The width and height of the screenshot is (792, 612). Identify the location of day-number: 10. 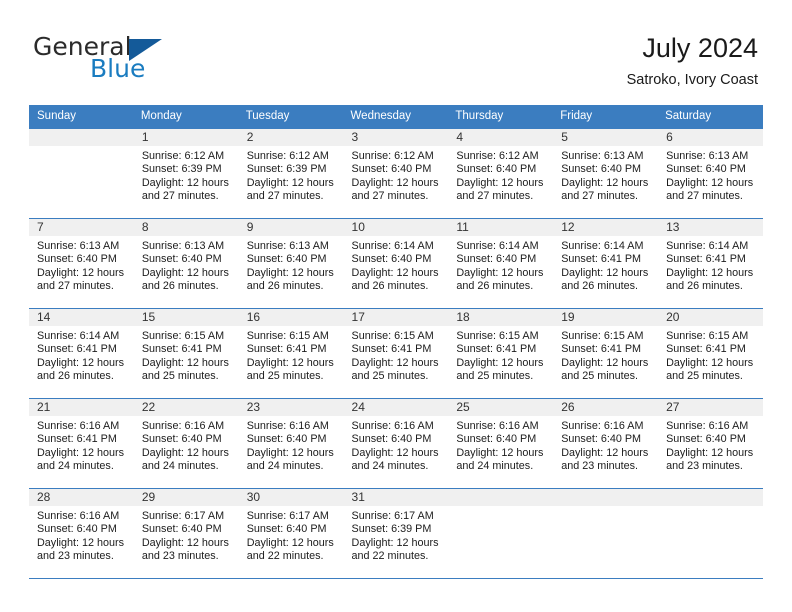
(396, 227).